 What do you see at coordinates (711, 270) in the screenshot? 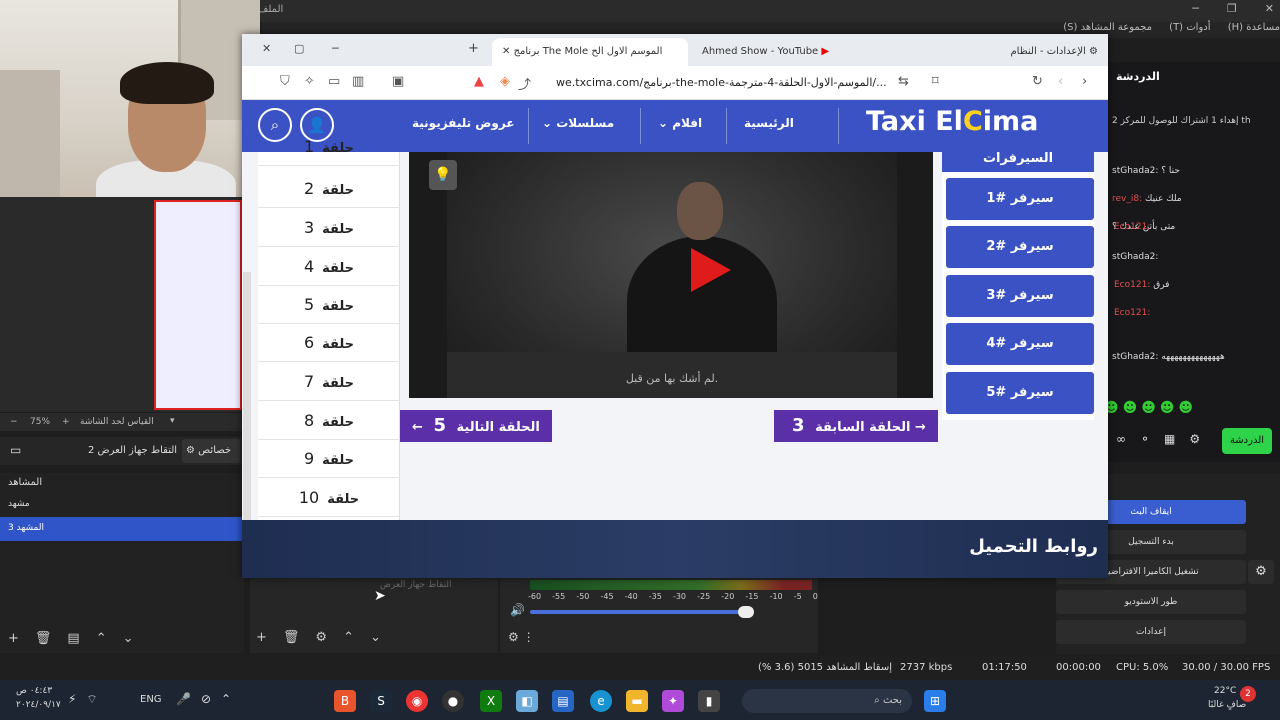
I see `play-icon` at bounding box center [711, 270].